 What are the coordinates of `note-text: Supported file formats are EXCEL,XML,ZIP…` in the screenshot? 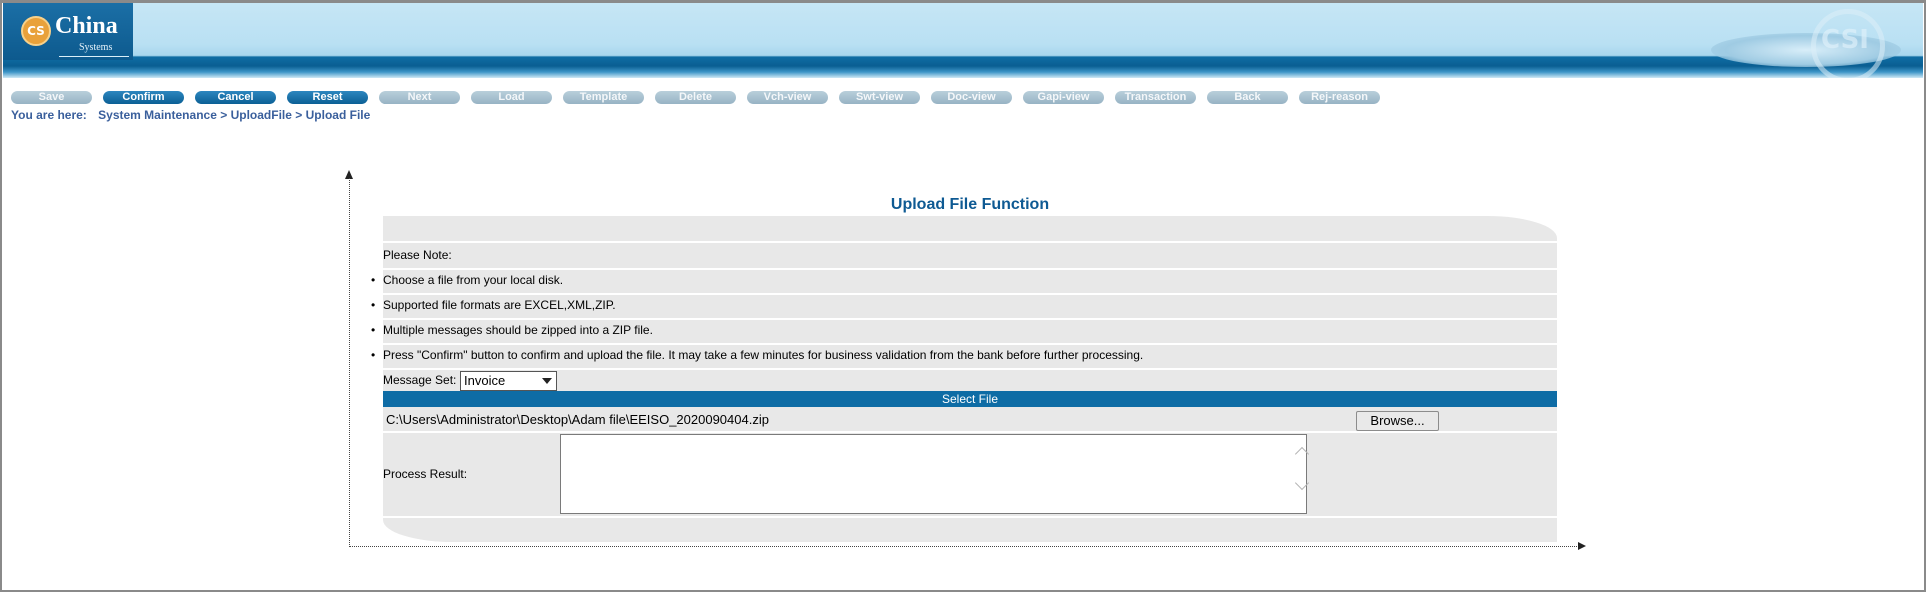 It's located at (499, 305).